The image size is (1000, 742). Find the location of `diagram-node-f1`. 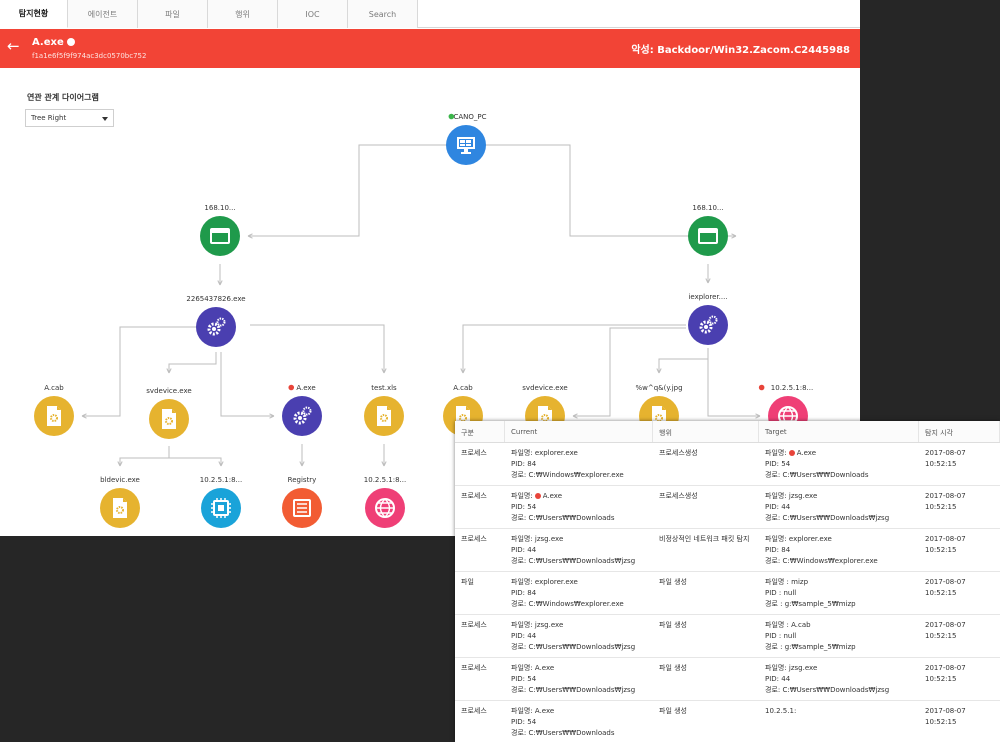

diagram-node-f1 is located at coordinates (54, 416).